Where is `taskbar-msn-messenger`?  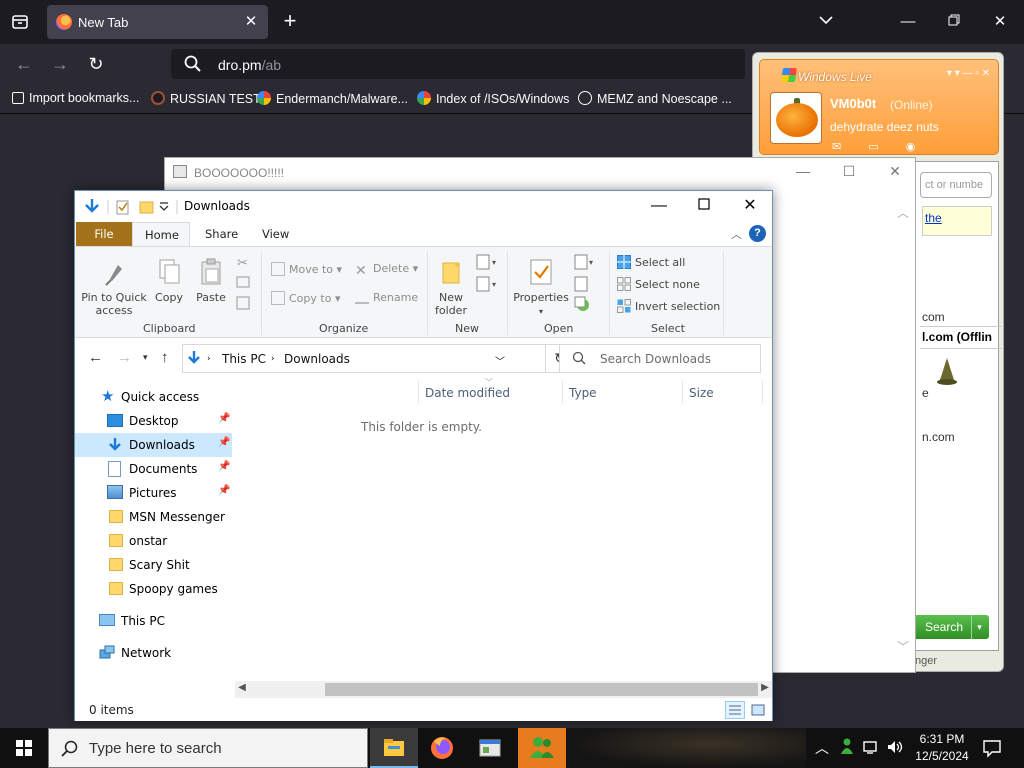
taskbar-msn-messenger is located at coordinates (542, 748).